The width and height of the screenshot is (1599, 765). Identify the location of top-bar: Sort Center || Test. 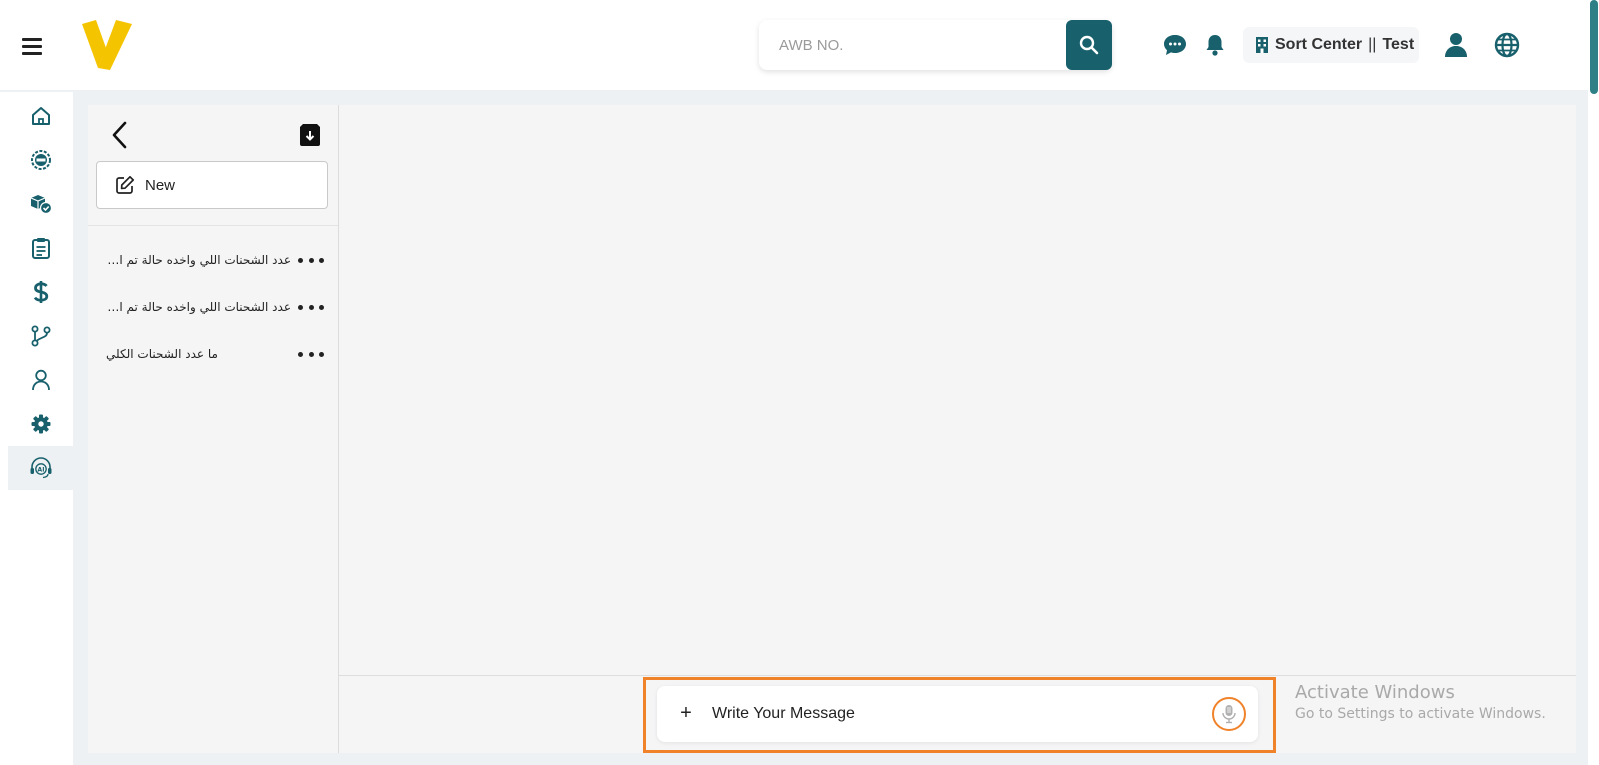
(799, 45).